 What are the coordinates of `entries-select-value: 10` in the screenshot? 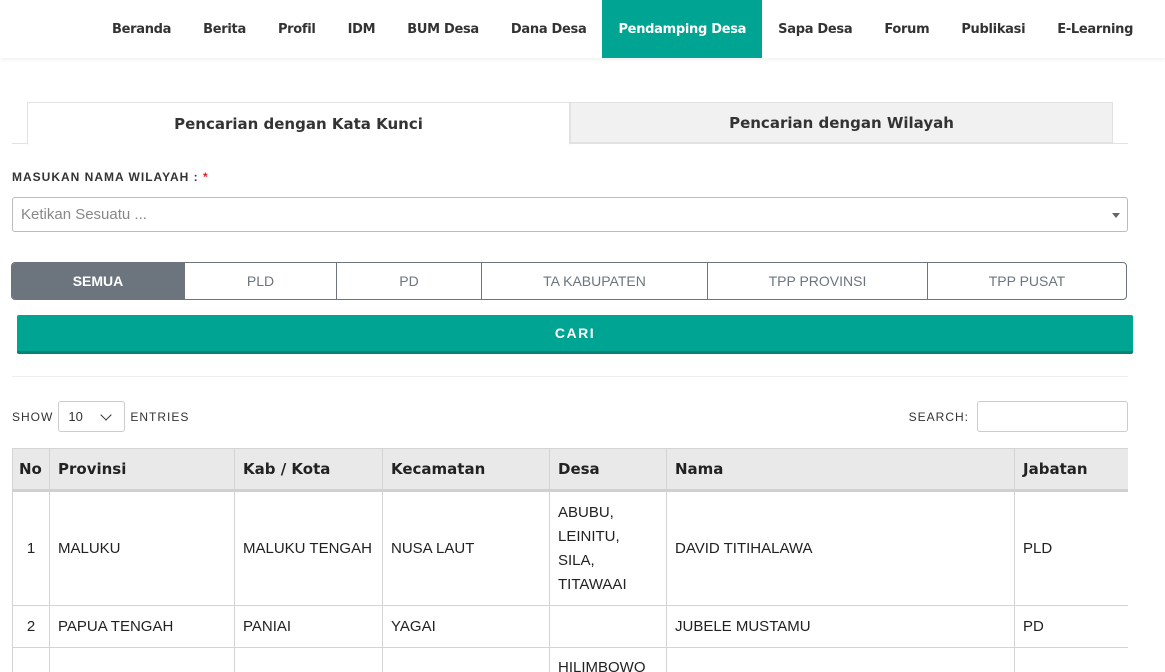 It's located at (75, 416).